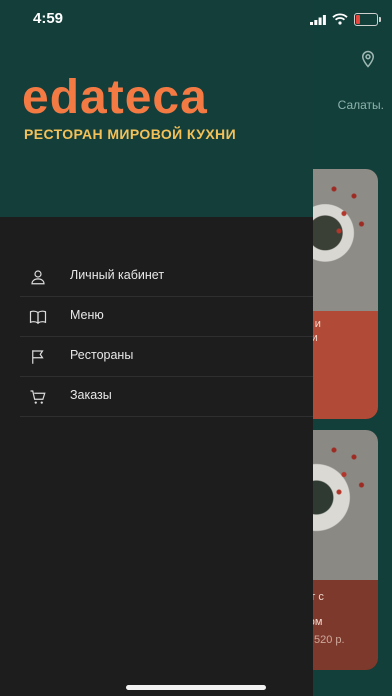 The height and width of the screenshot is (696, 392). I want to click on category-tab: Салаты., so click(361, 105).